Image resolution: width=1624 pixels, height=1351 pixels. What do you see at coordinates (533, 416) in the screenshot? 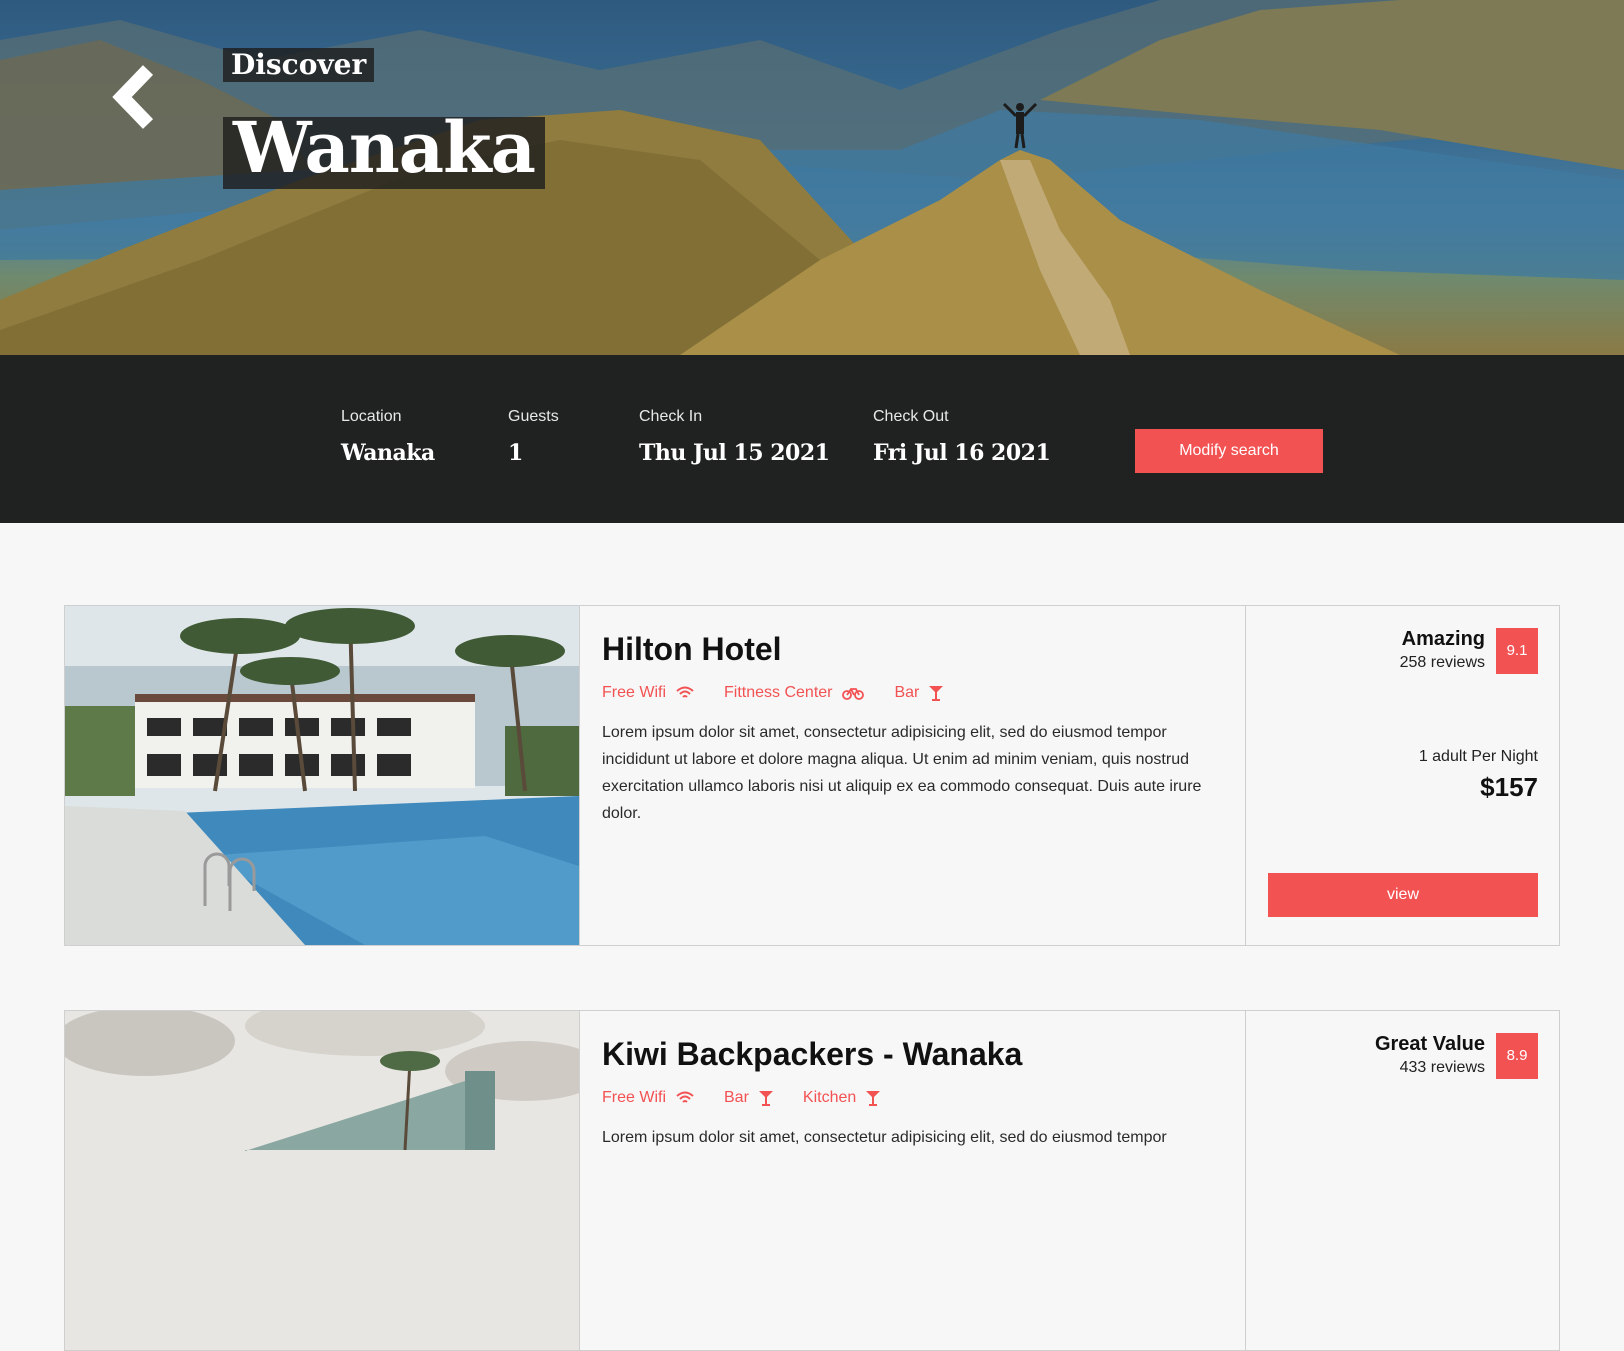
I see `guests-label: Guests` at bounding box center [533, 416].